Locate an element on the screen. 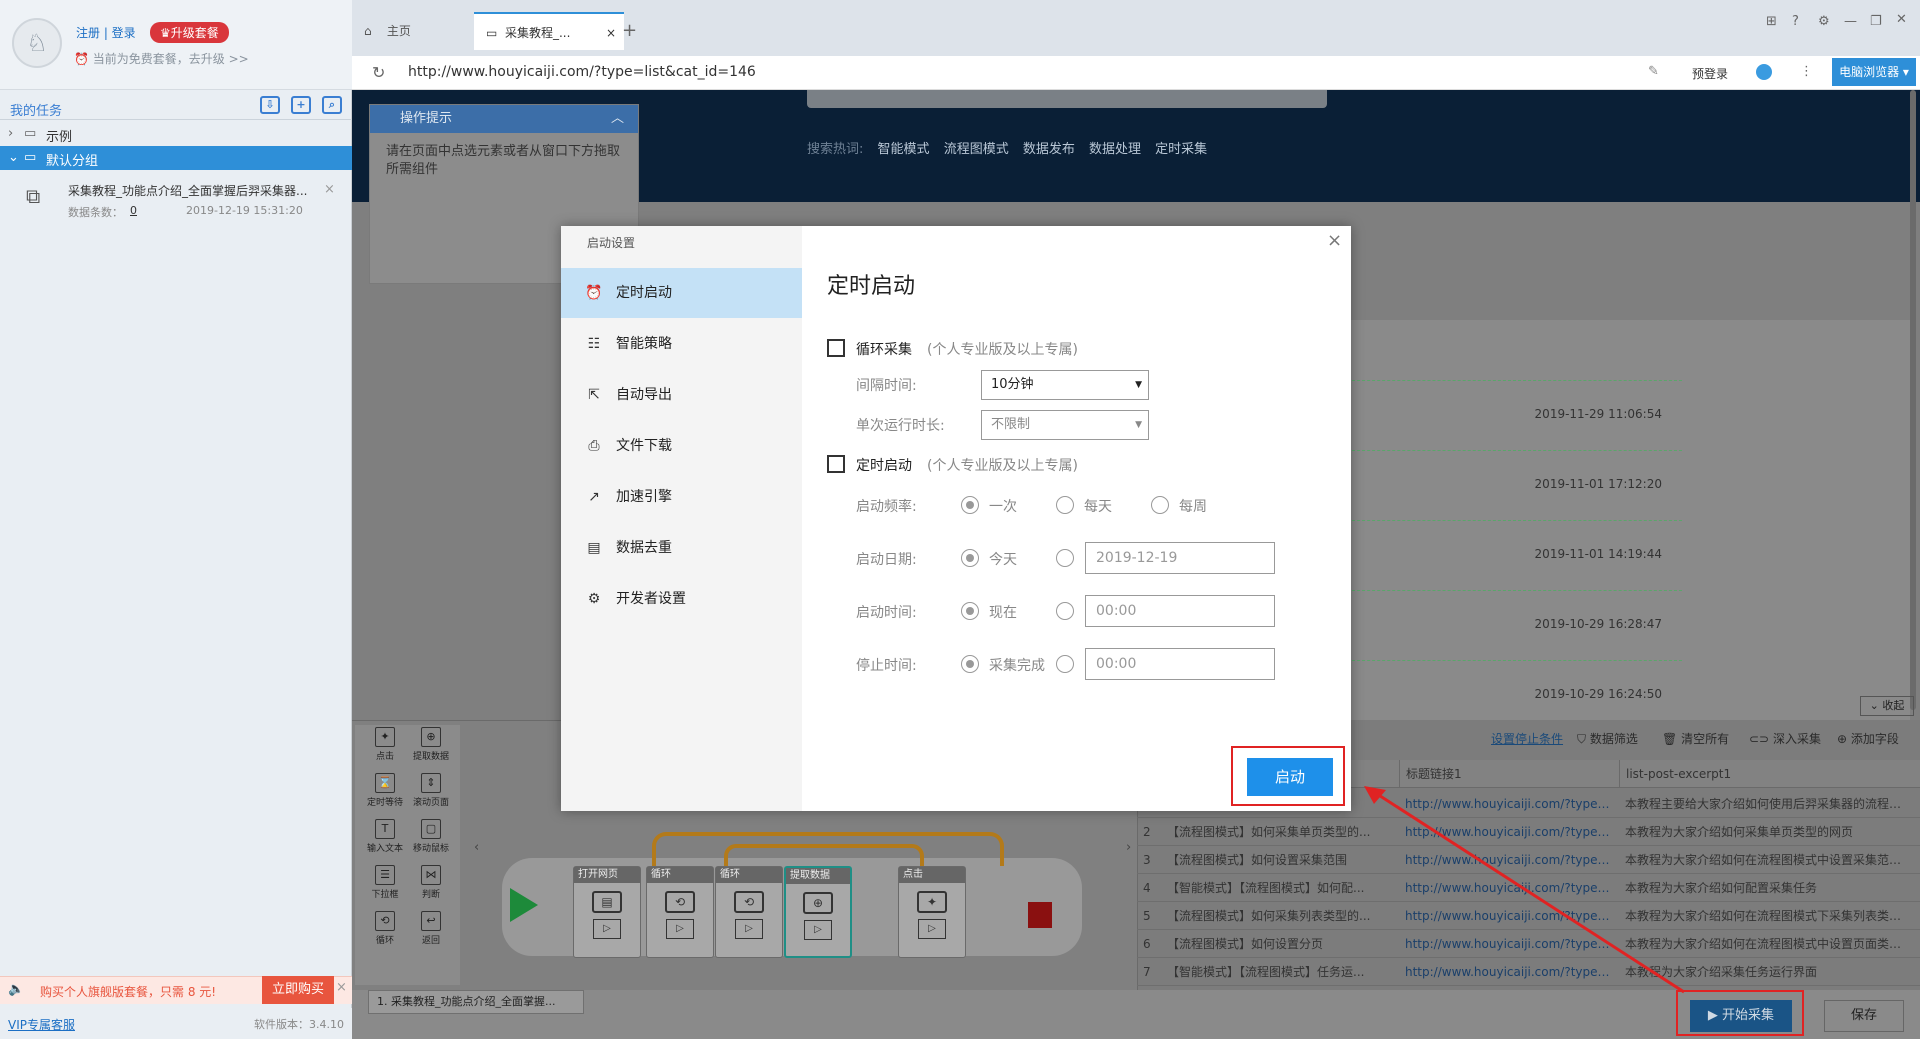 Image resolution: width=1920 pixels, height=1039 pixels. tree-item-label: 示例 is located at coordinates (59, 137).